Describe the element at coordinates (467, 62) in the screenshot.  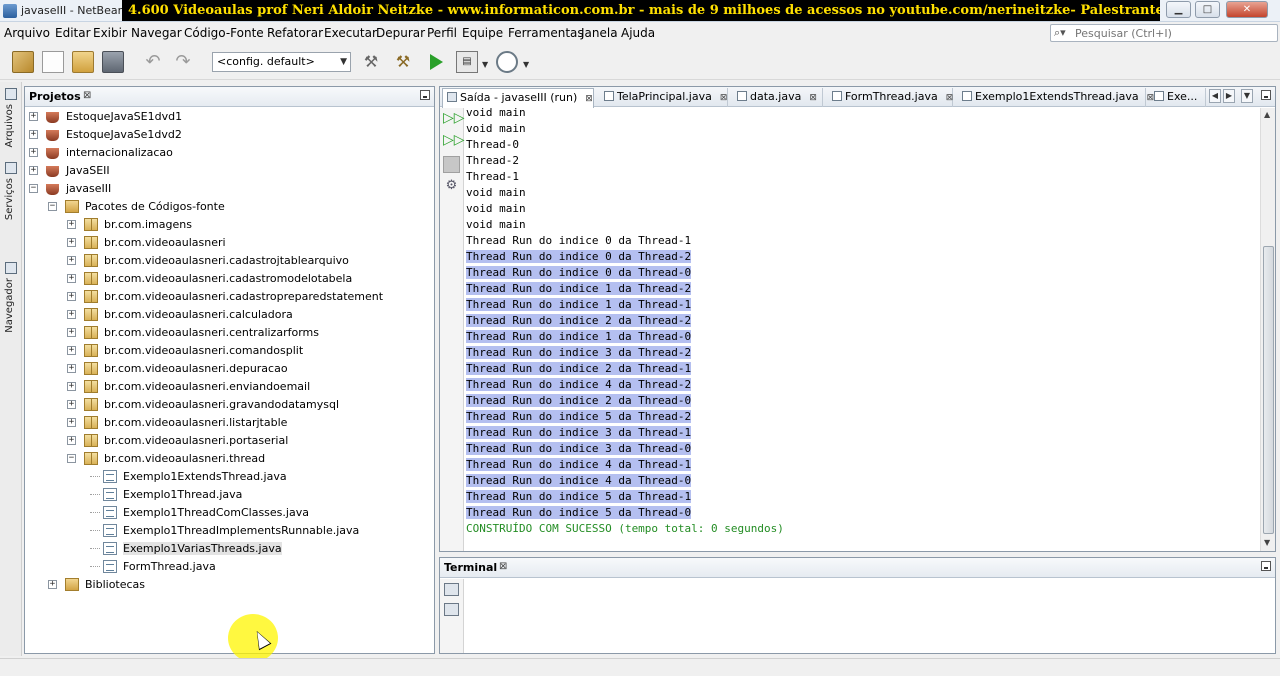
I see `debug-icon: ▤` at that location.